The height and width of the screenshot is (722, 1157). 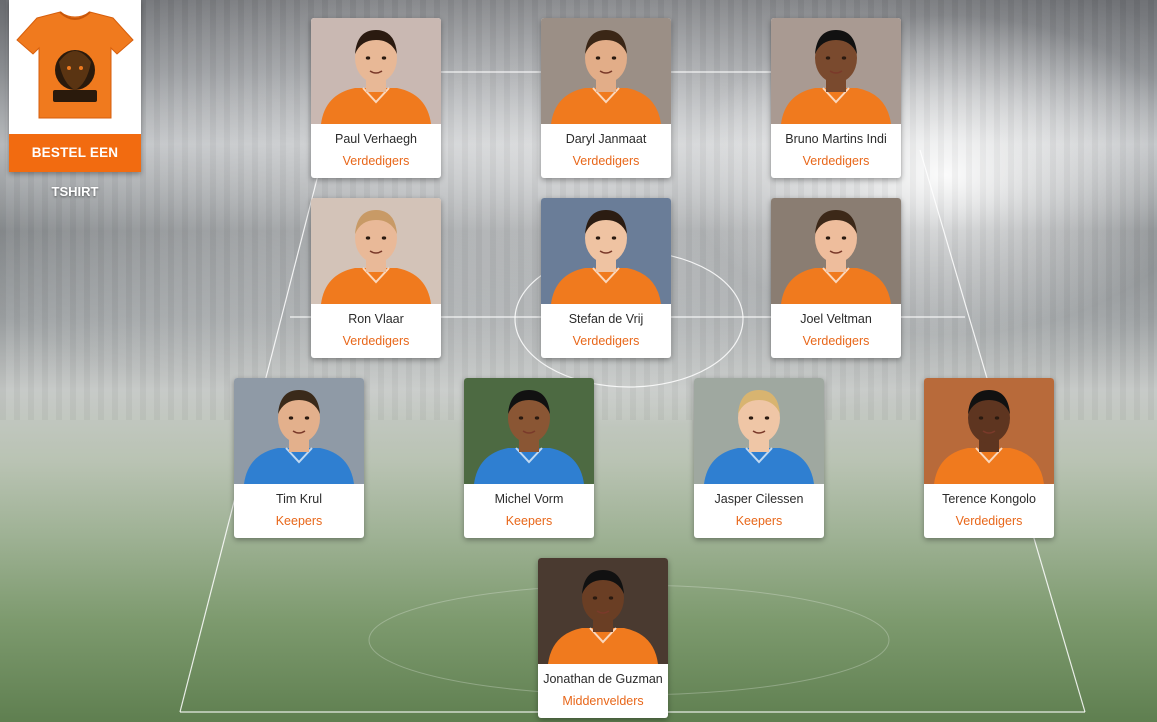 What do you see at coordinates (603, 679) in the screenshot?
I see `player-name: Jonathan de Guzman` at bounding box center [603, 679].